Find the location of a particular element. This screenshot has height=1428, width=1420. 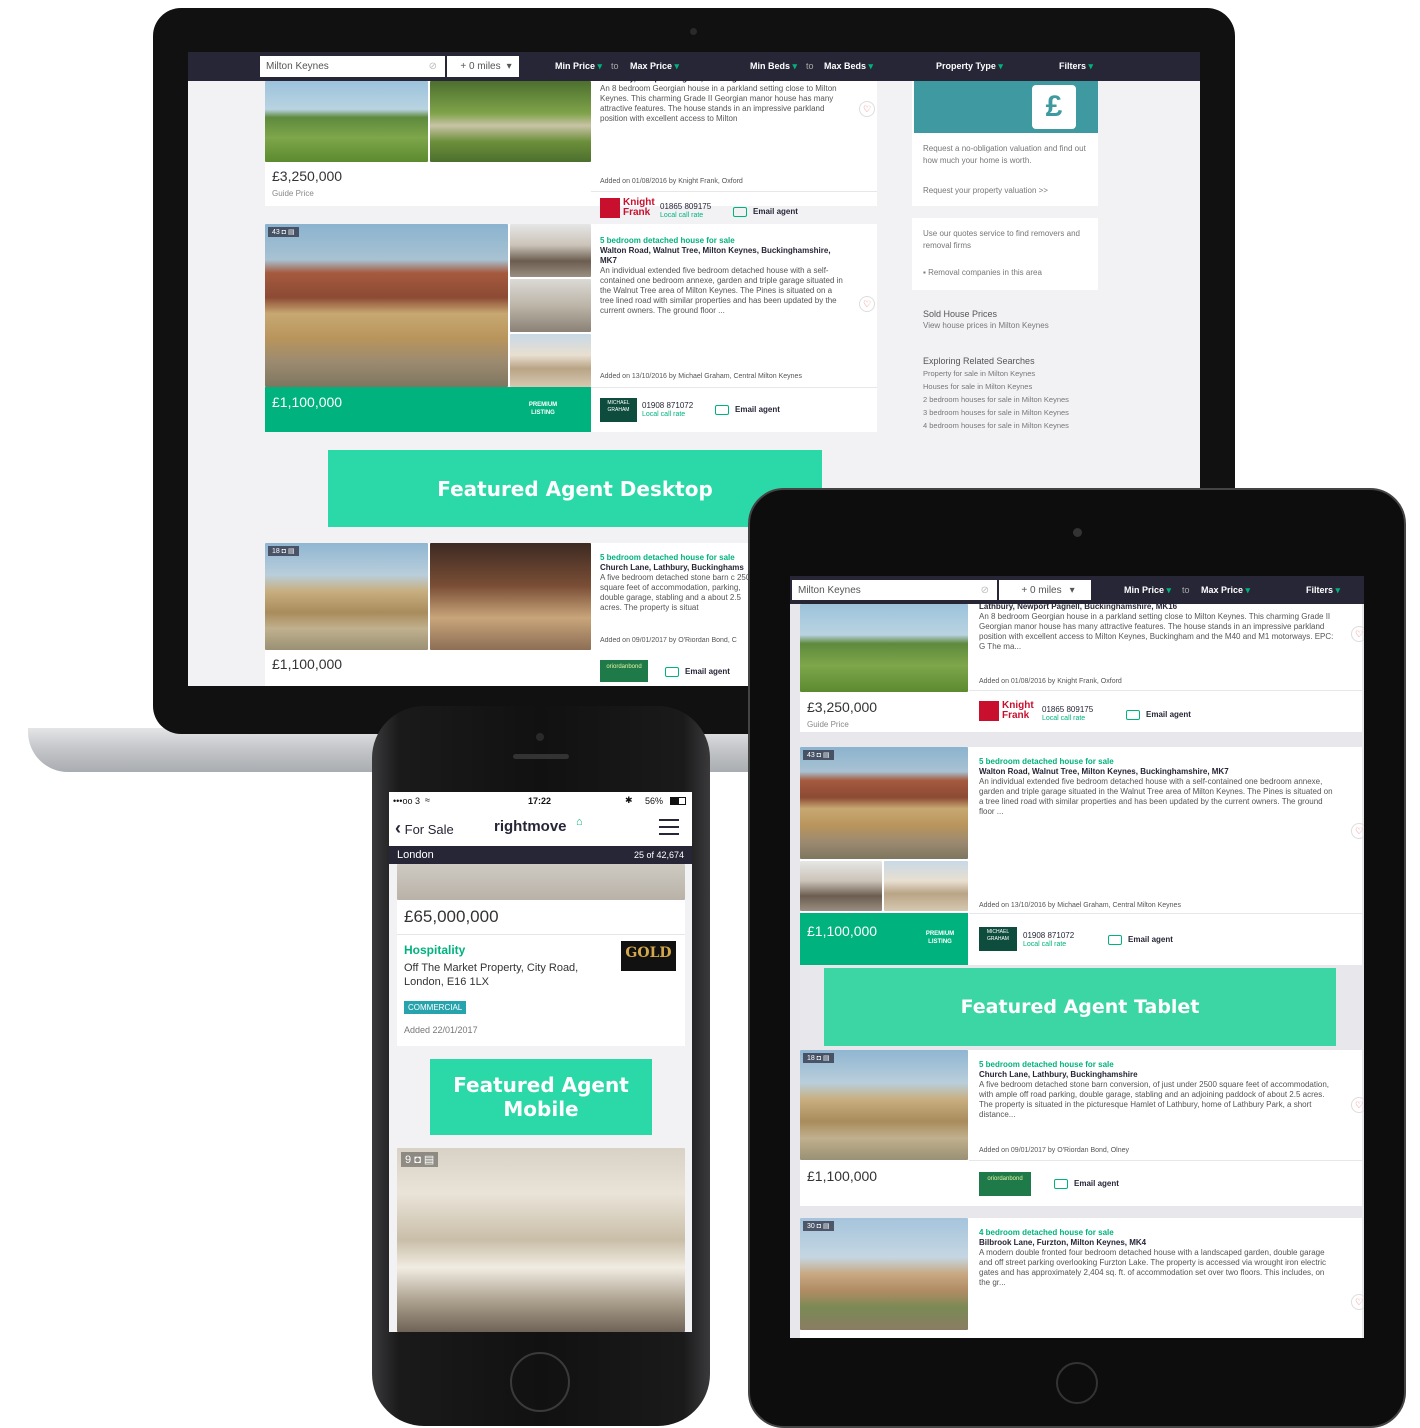

bluetooth-icon: ✱ is located at coordinates (629, 800).